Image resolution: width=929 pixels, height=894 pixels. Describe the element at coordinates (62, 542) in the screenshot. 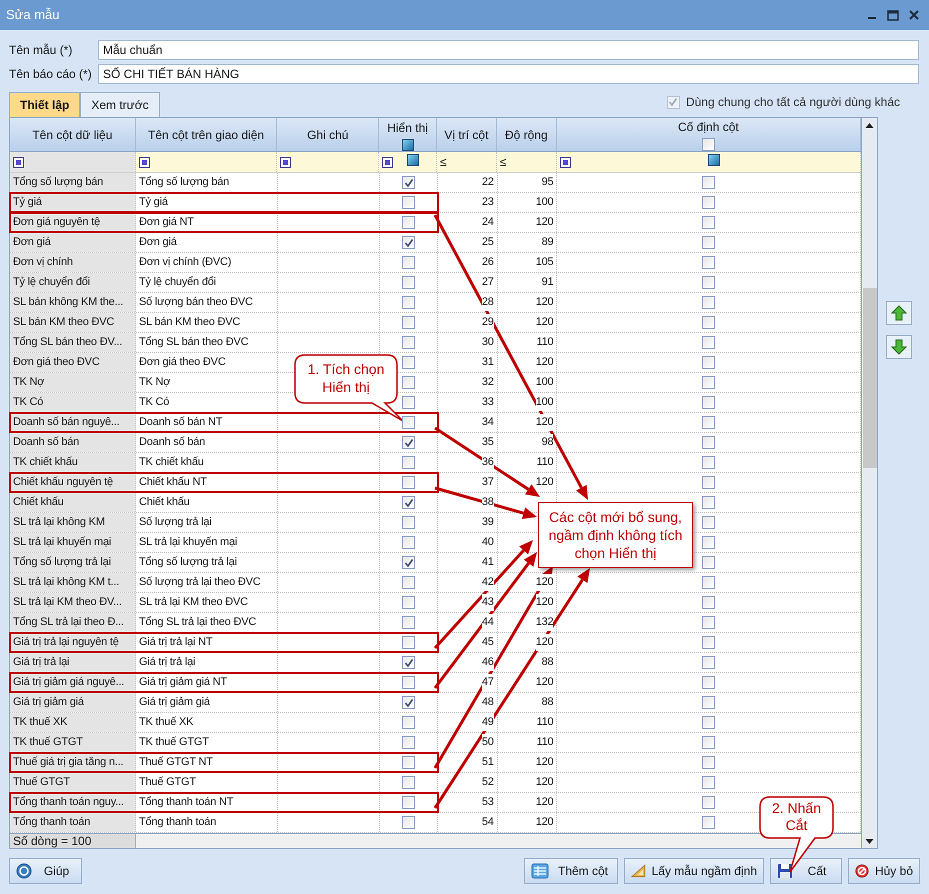

I see `table-cell-text: SL trả lại khuyến mại` at that location.